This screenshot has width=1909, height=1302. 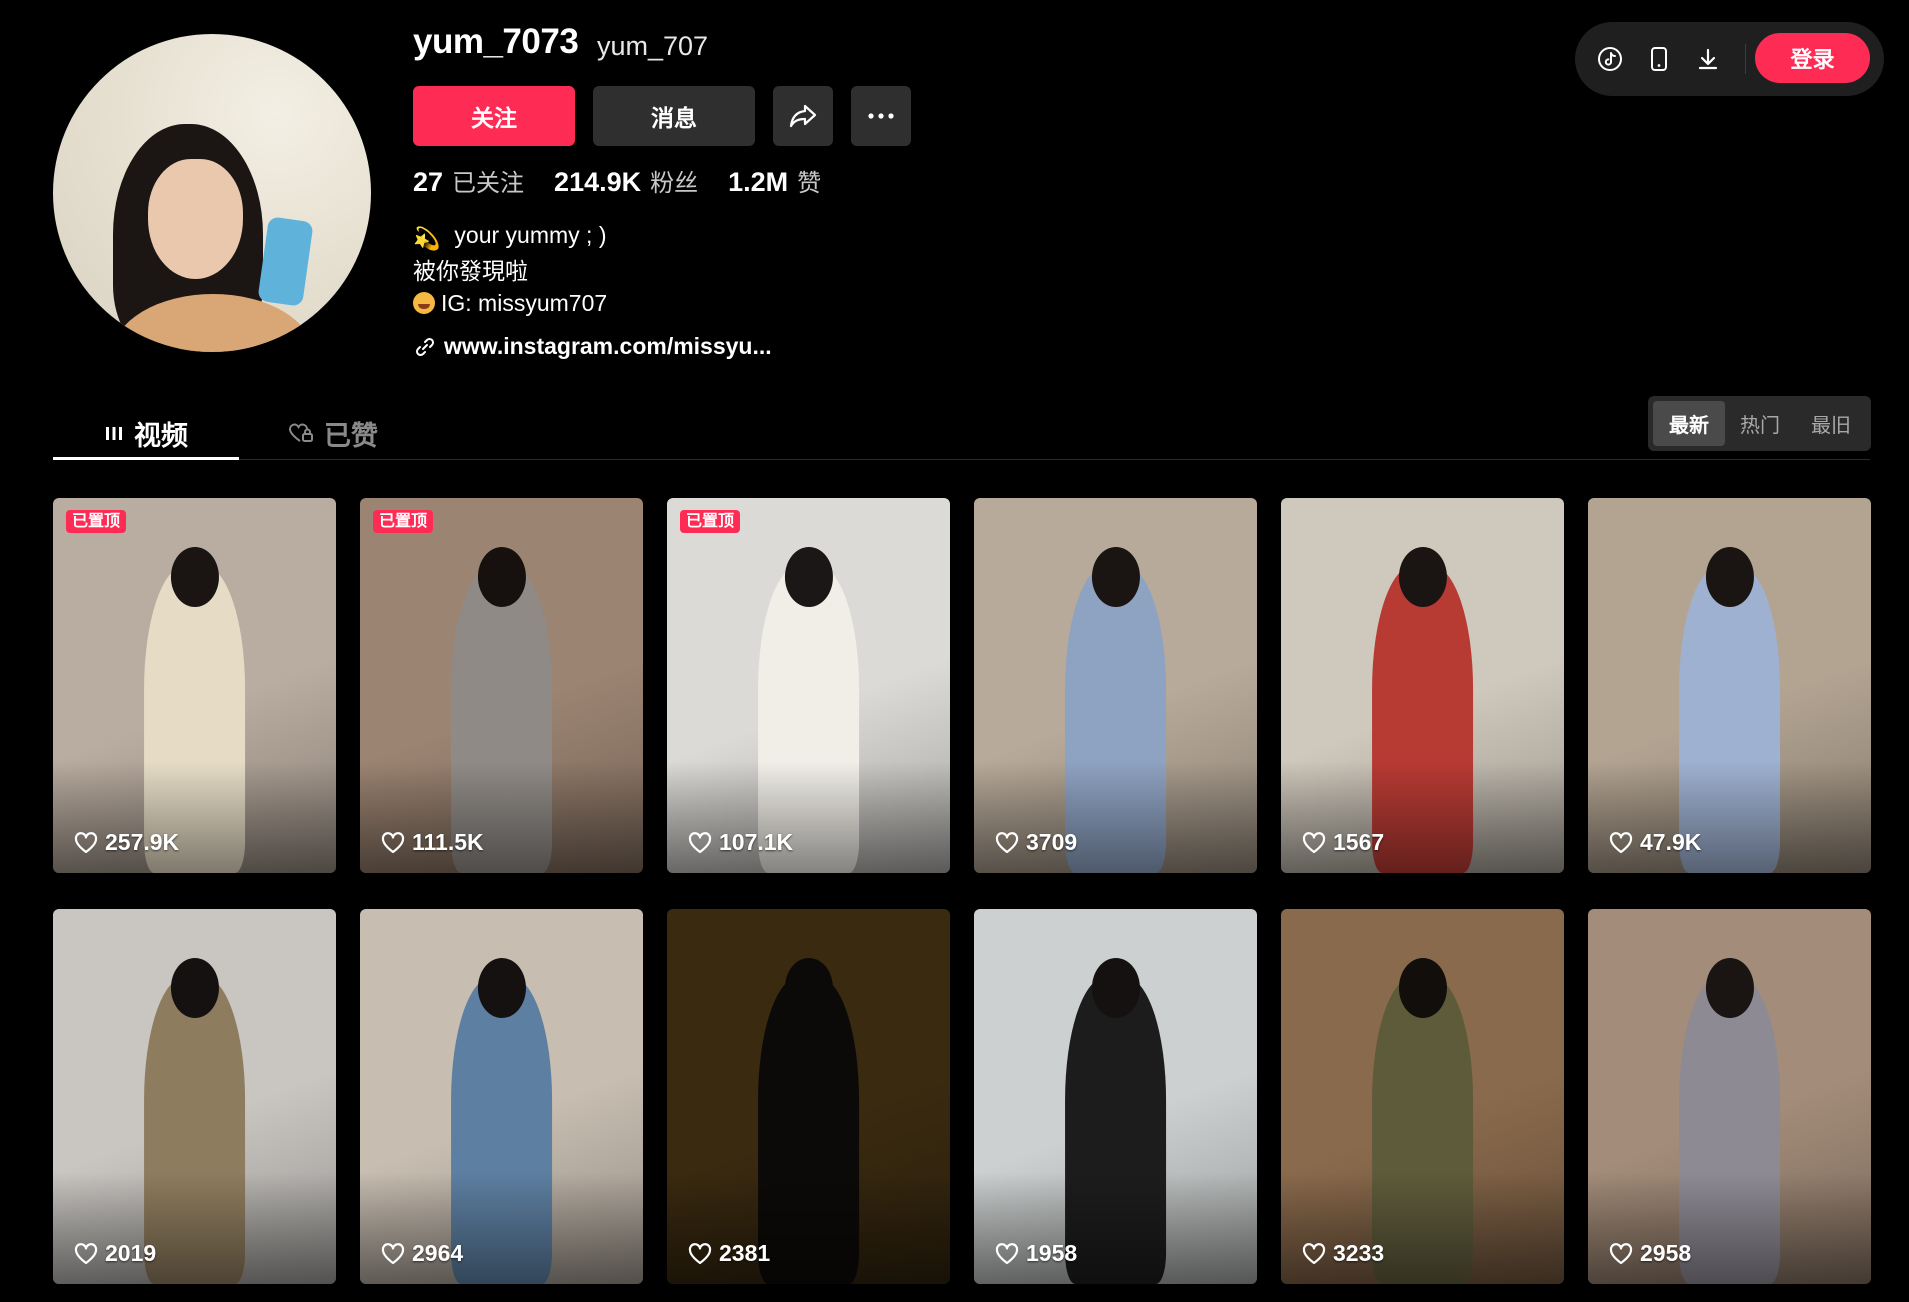 I want to click on download-icon, so click(x=1708, y=59).